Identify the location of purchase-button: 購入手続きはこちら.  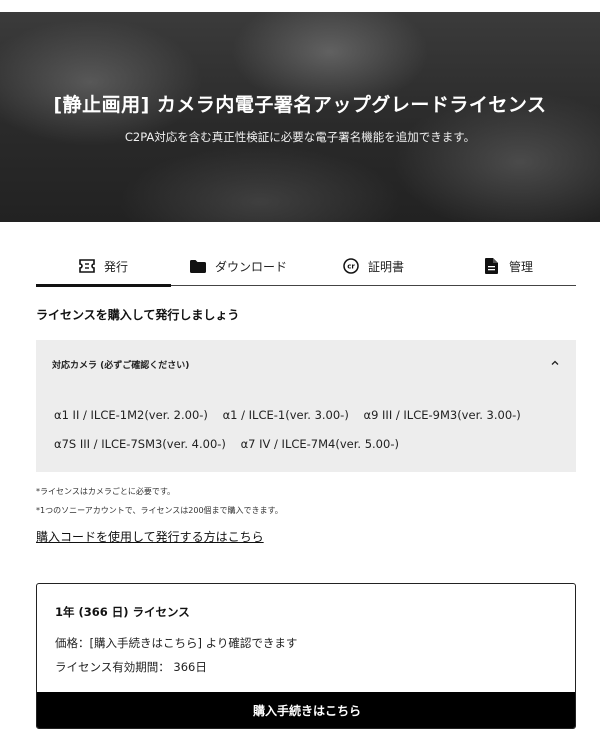
(306, 710).